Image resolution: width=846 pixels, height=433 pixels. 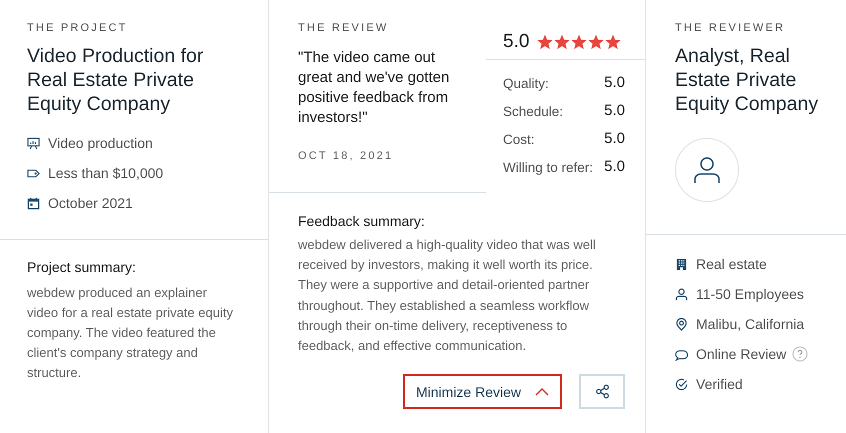 What do you see at coordinates (533, 111) in the screenshot?
I see `rating-label: Schedule:` at bounding box center [533, 111].